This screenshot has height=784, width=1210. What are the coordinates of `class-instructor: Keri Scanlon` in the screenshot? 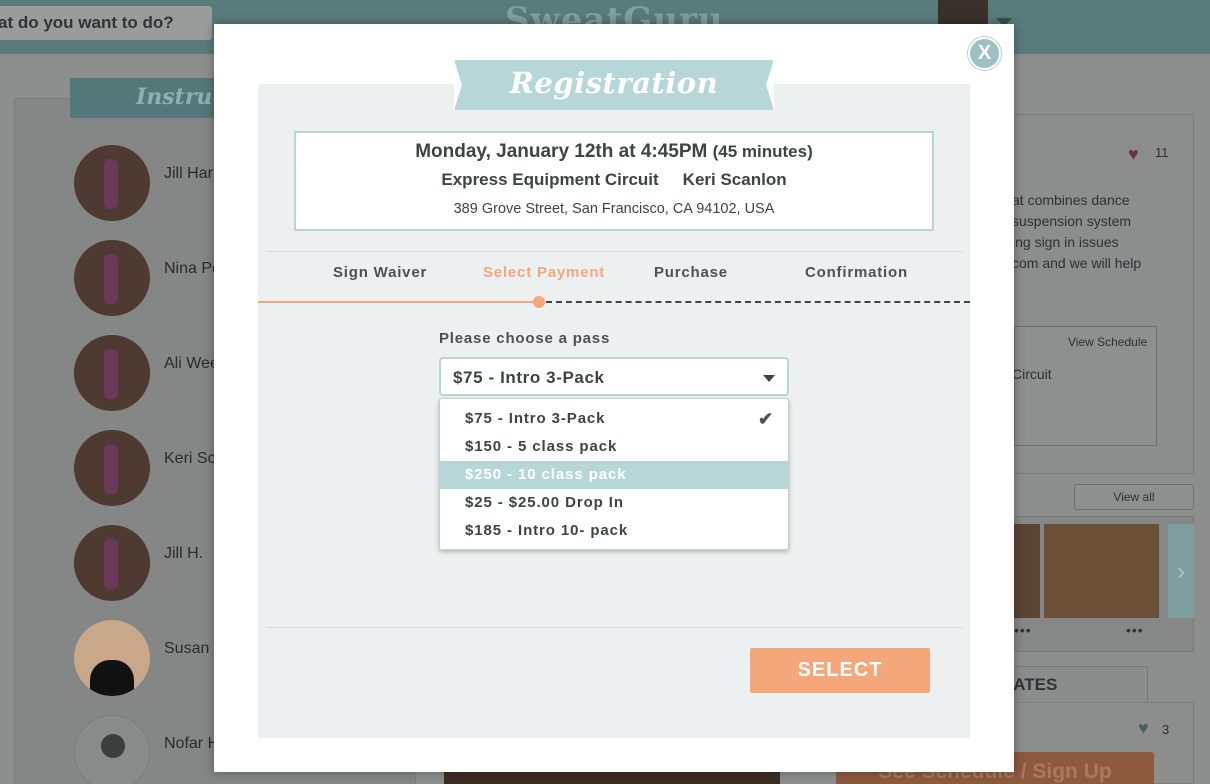 It's located at (734, 179).